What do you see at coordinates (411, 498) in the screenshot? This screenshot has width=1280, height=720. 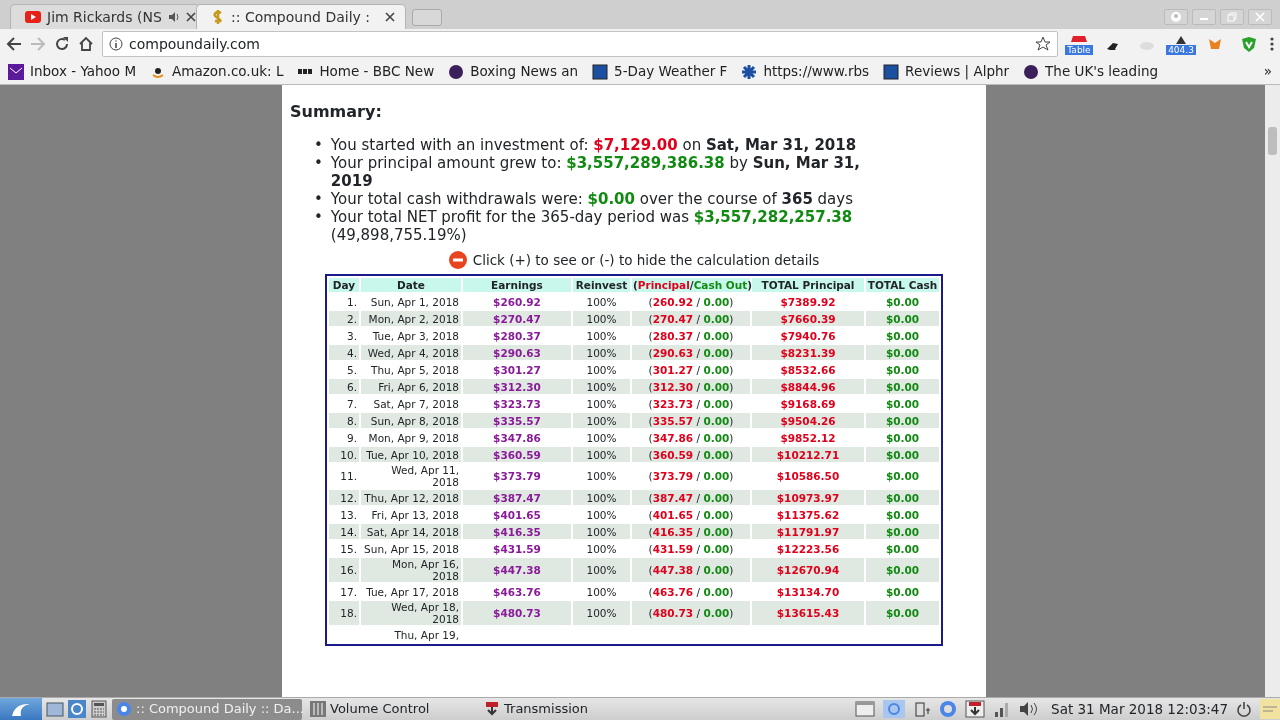 I see `date-cell: Thu, Apr 12, 2018` at bounding box center [411, 498].